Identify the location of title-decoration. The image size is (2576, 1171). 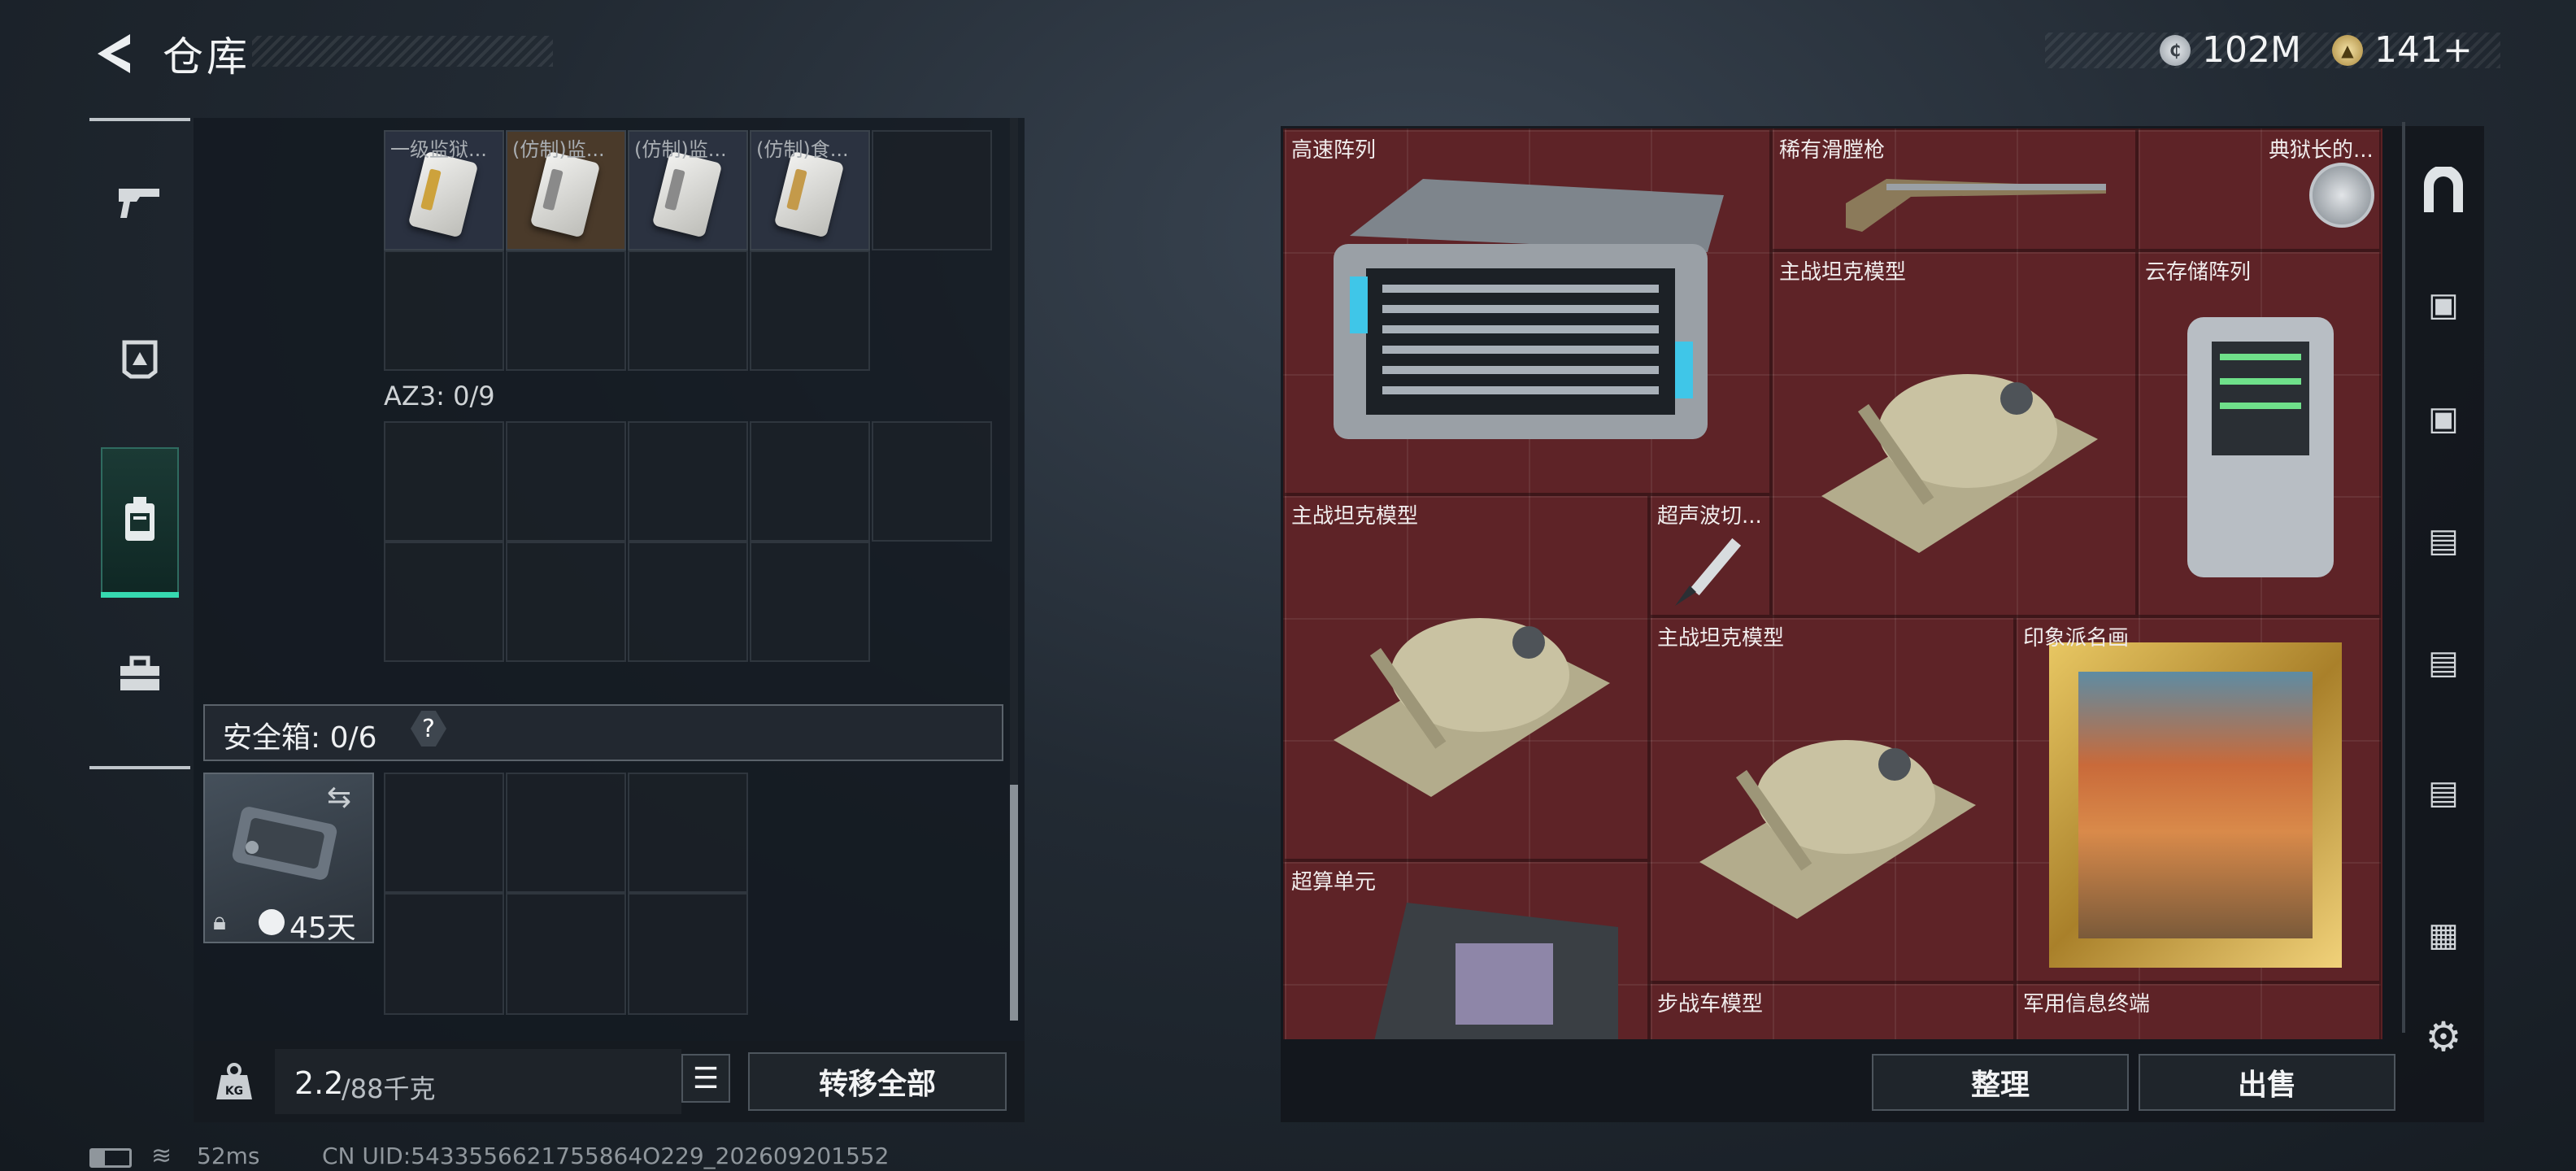
(403, 51).